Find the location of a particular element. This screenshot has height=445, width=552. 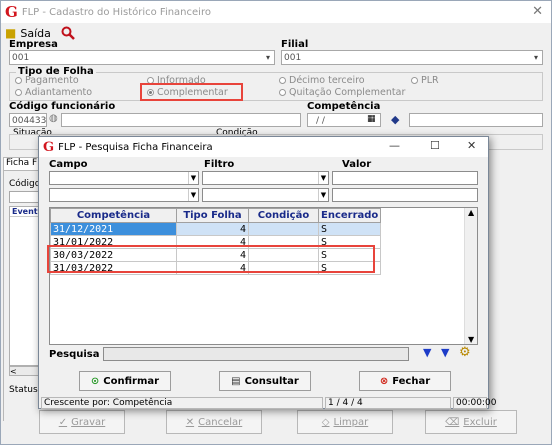

scroll-left-icon: < is located at coordinates (24, 371).